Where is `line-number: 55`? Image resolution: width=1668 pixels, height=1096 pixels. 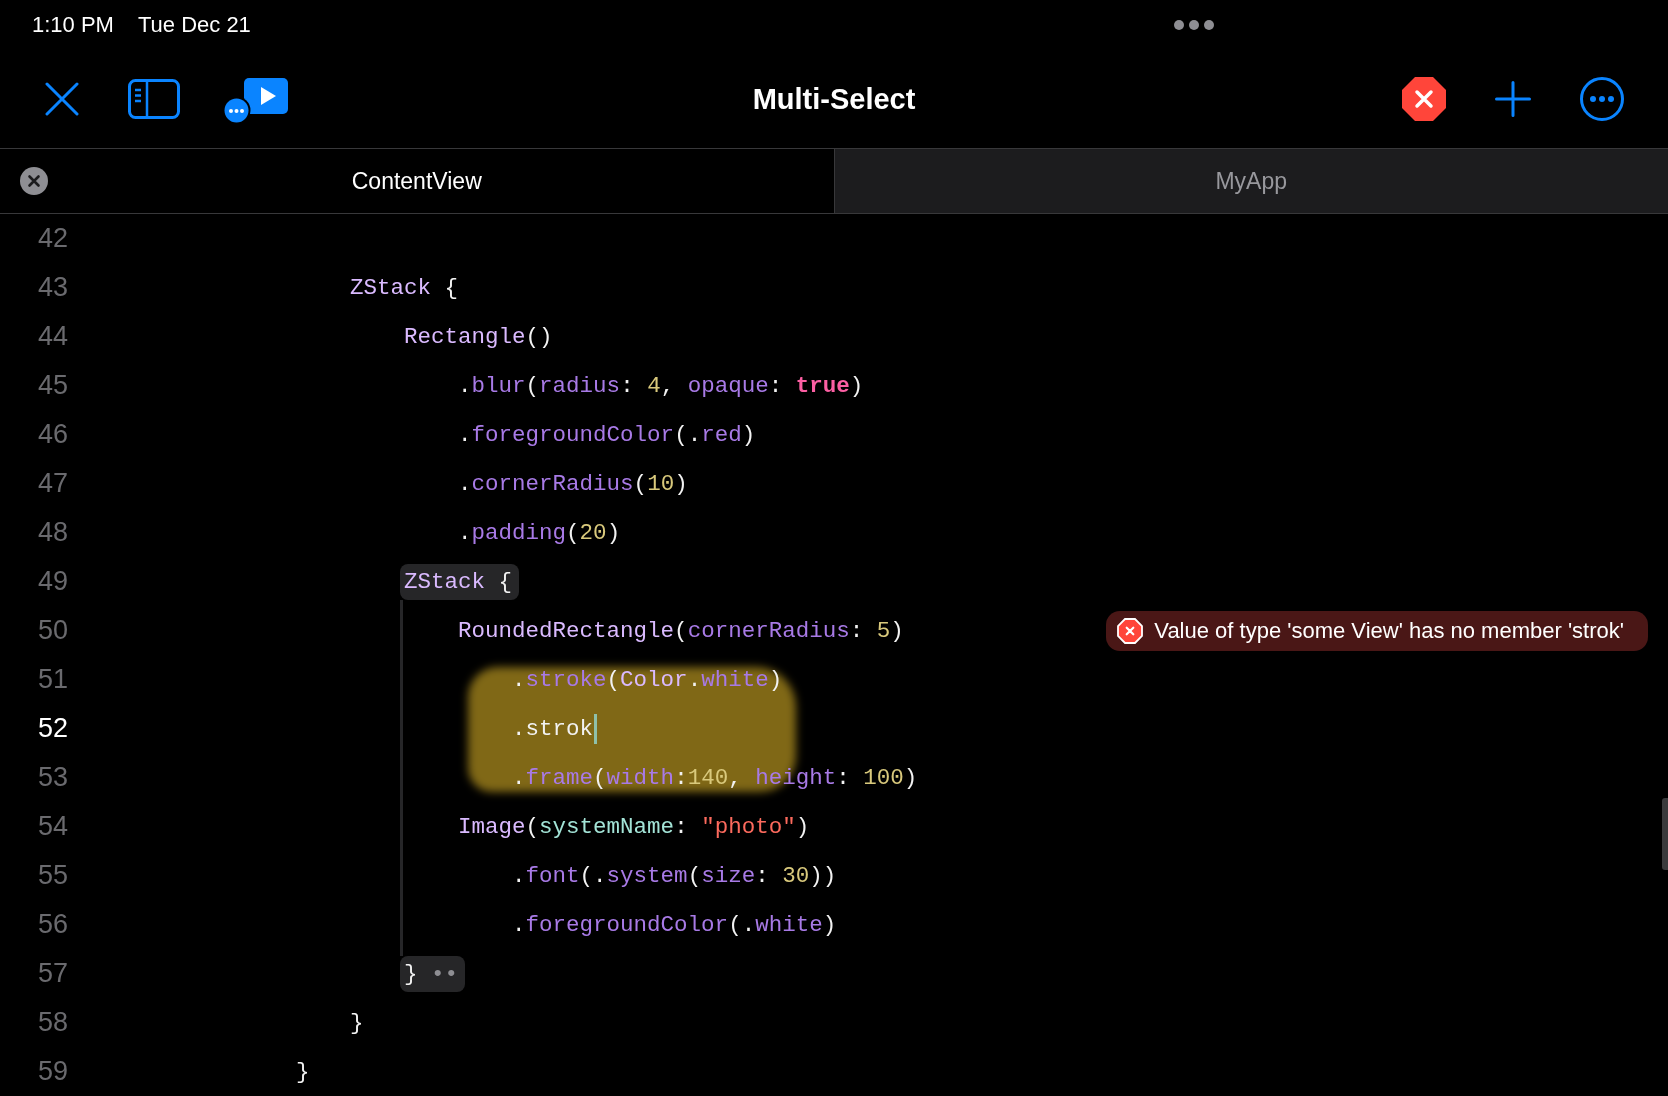 line-number: 55 is located at coordinates (53, 875).